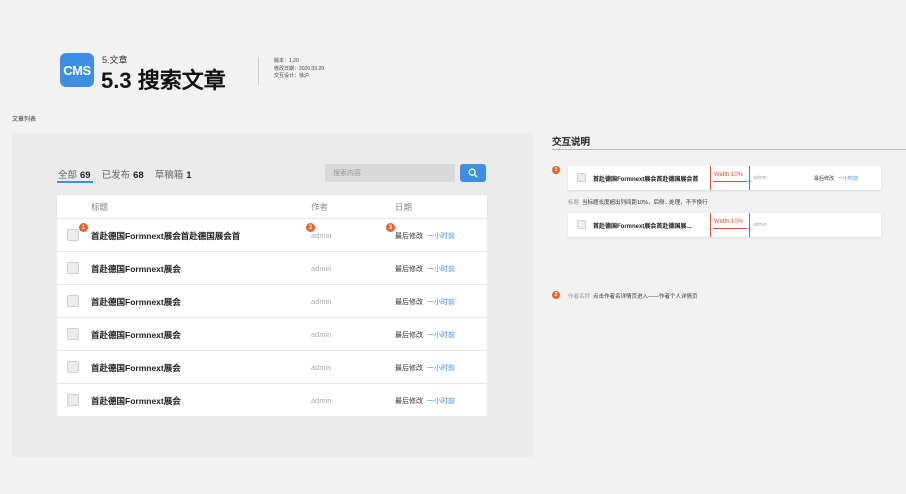  Describe the element at coordinates (729, 149) in the screenshot. I see `notes-divider` at that location.